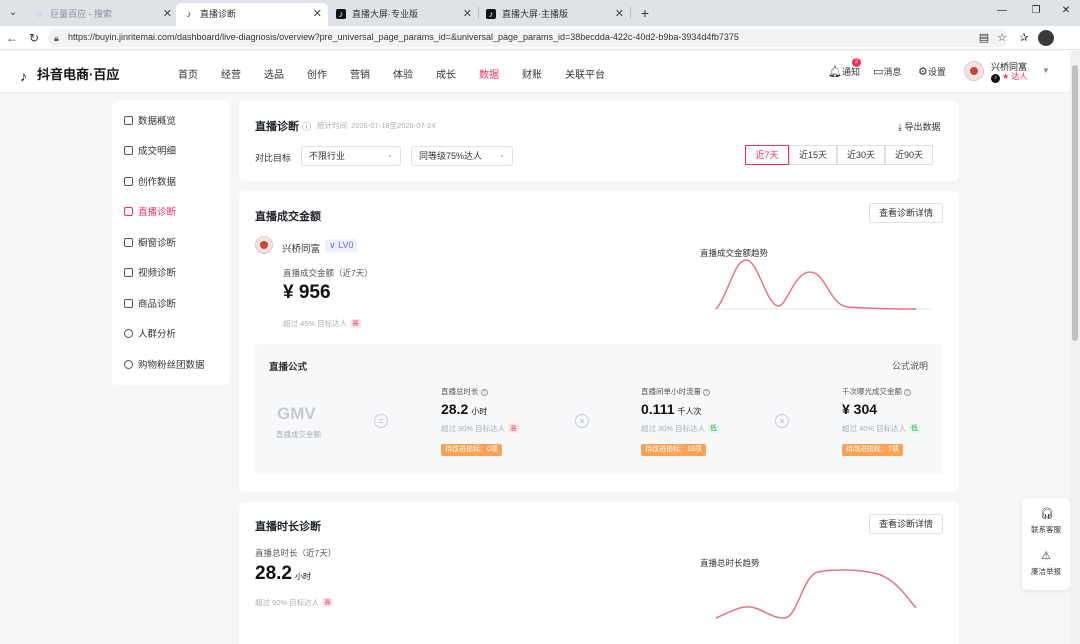  What do you see at coordinates (13, 13) in the screenshot?
I see `tab-search-chevron-icon: ⌄` at bounding box center [13, 13].